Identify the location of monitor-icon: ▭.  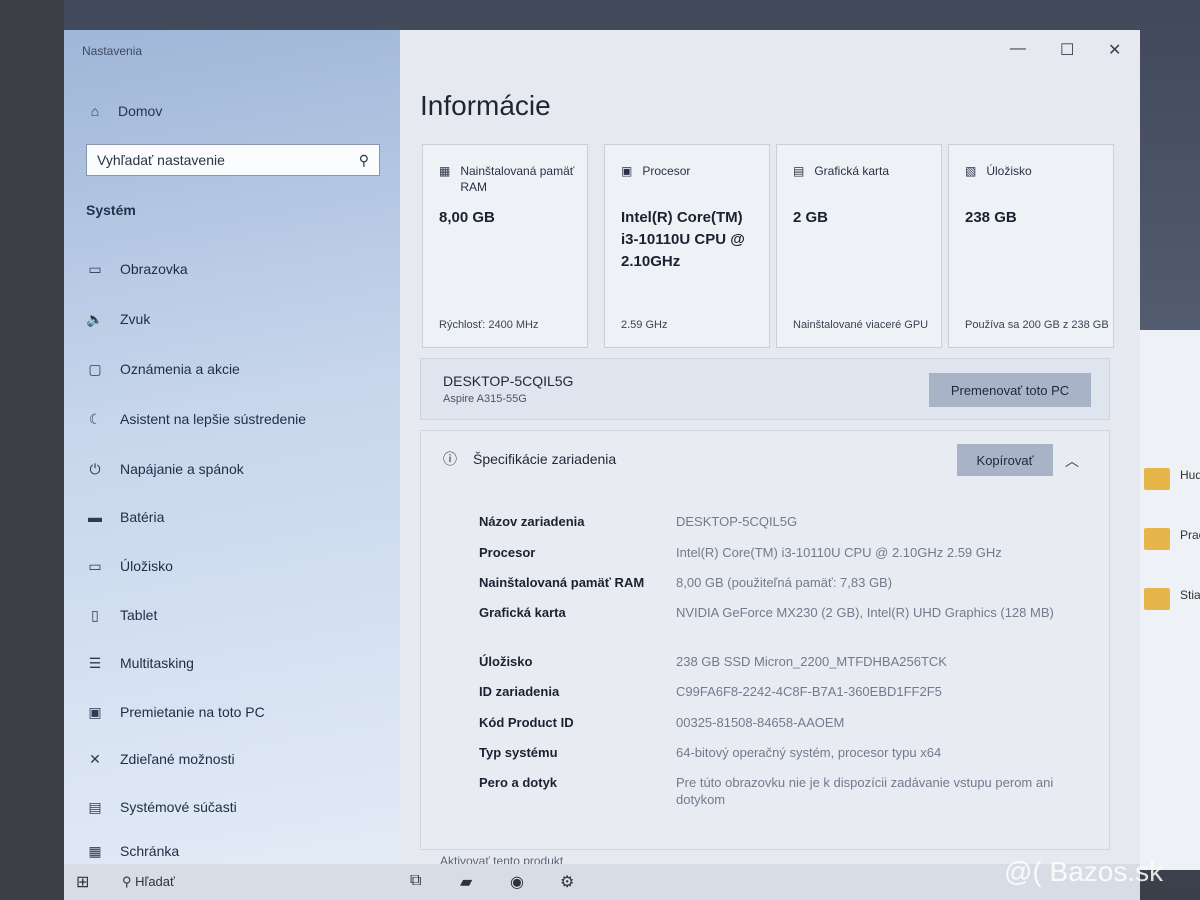
(95, 268).